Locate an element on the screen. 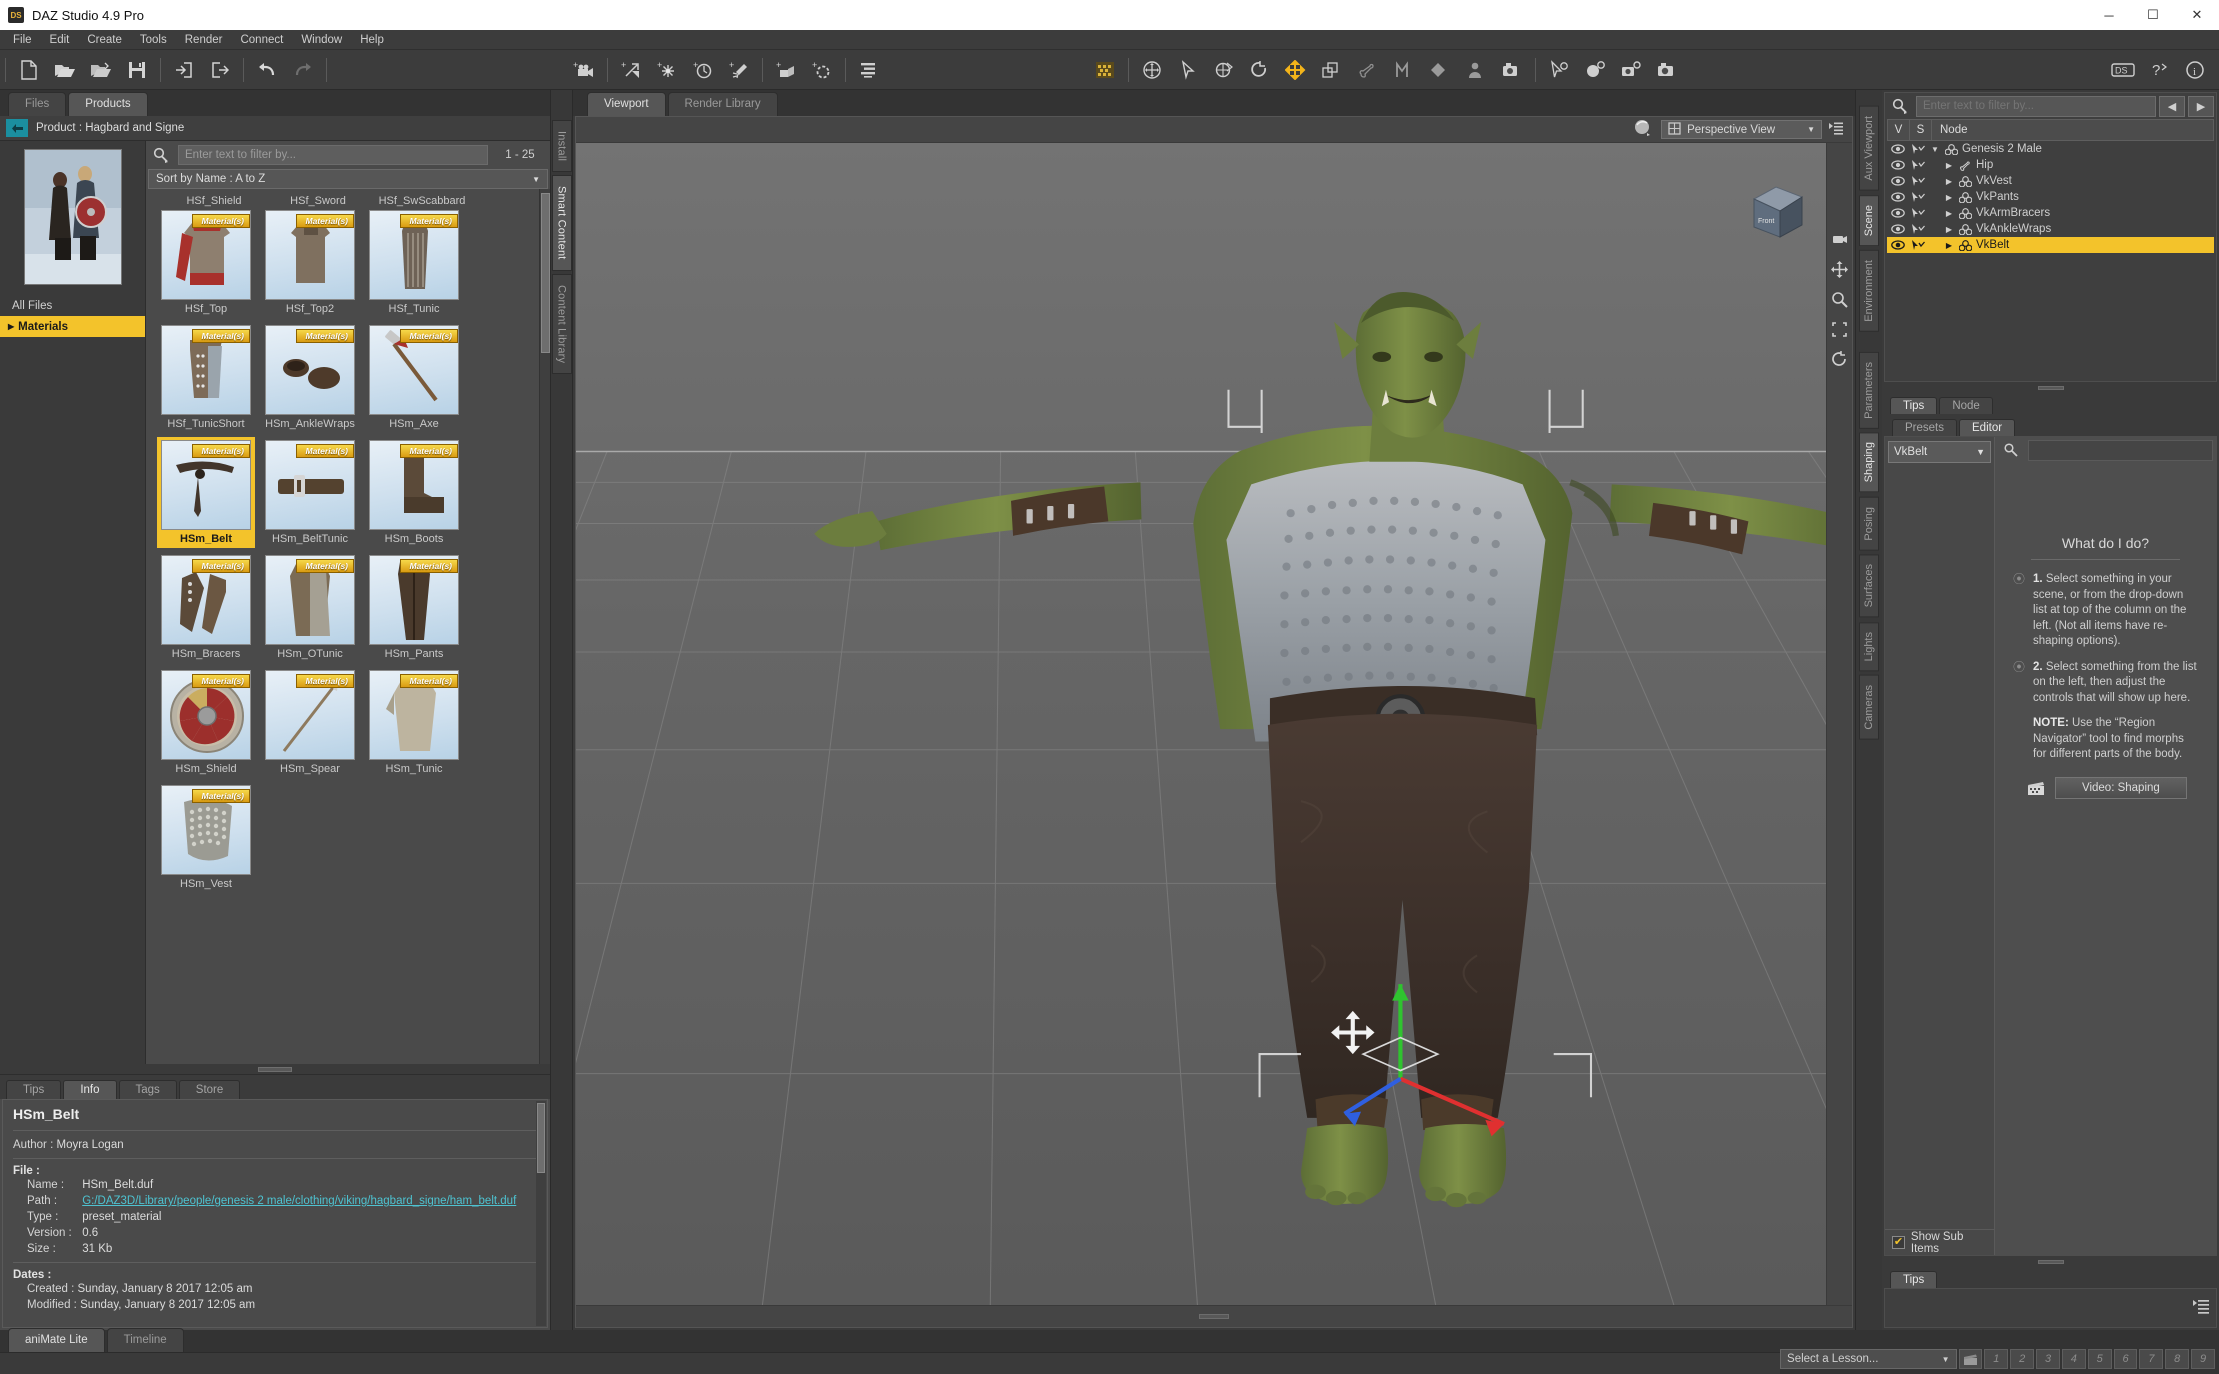 This screenshot has width=2219, height=1374. lesson-button-3: 3 is located at coordinates (2048, 1359).